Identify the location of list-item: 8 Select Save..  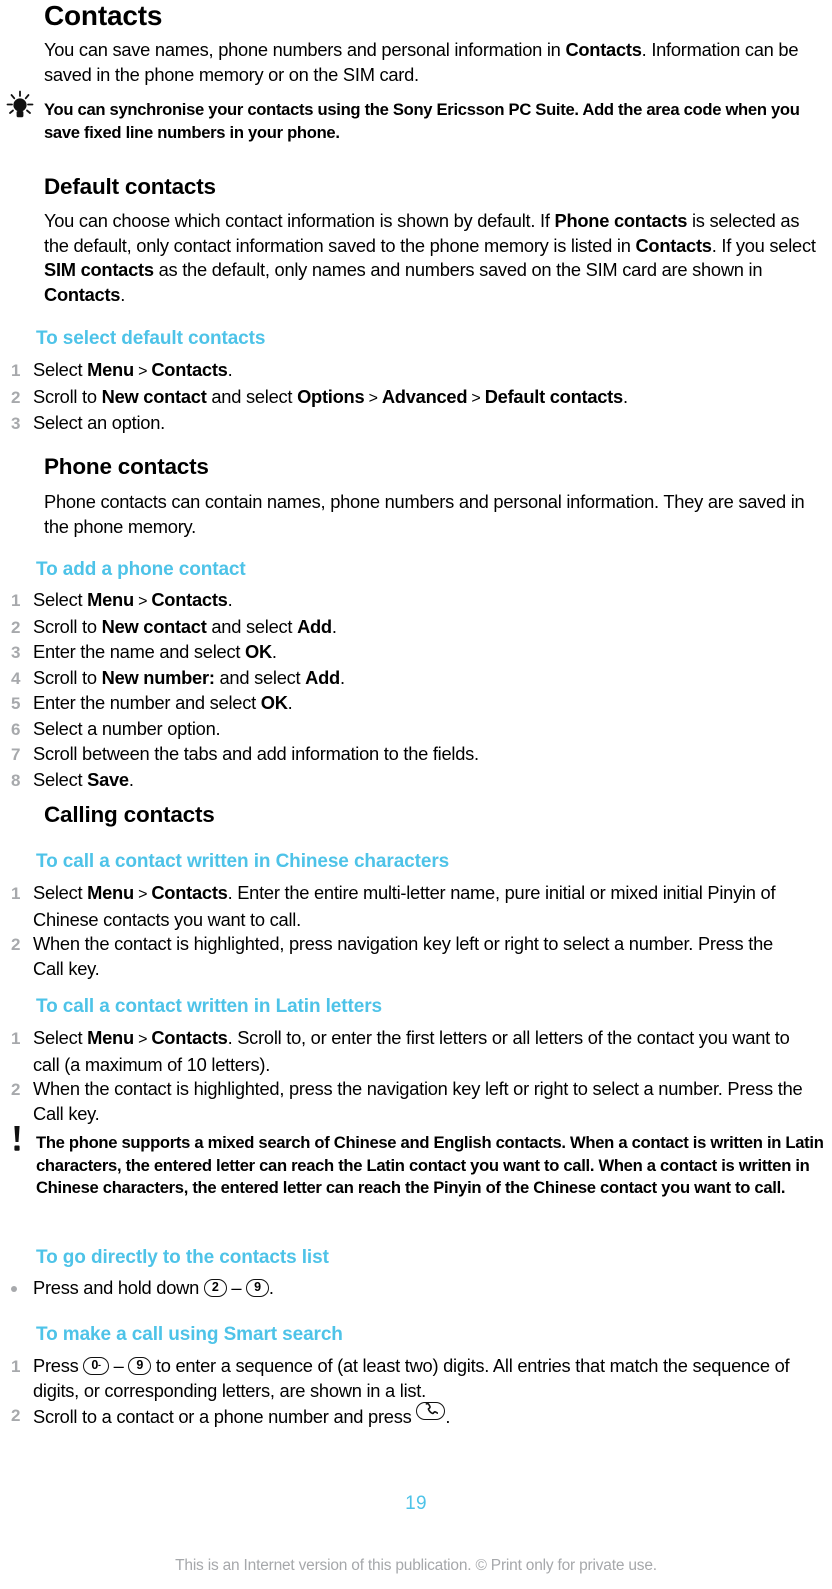
(411, 781).